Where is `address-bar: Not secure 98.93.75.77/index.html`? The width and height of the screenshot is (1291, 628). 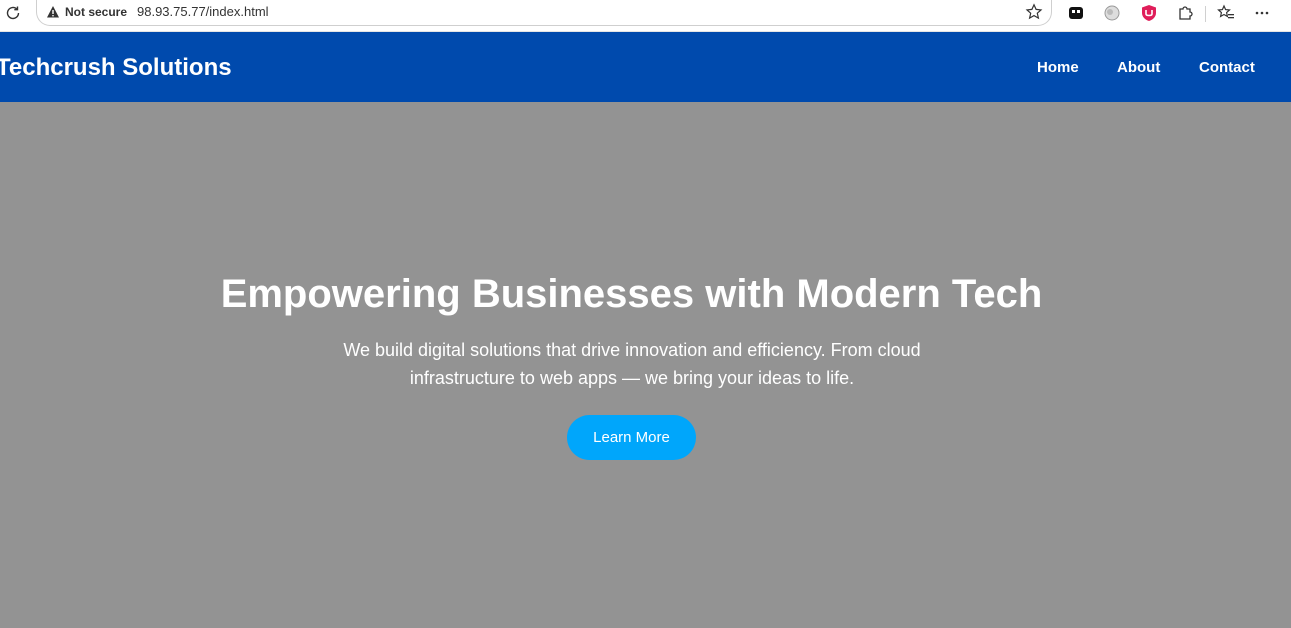 address-bar: Not secure 98.93.75.77/index.html is located at coordinates (544, 13).